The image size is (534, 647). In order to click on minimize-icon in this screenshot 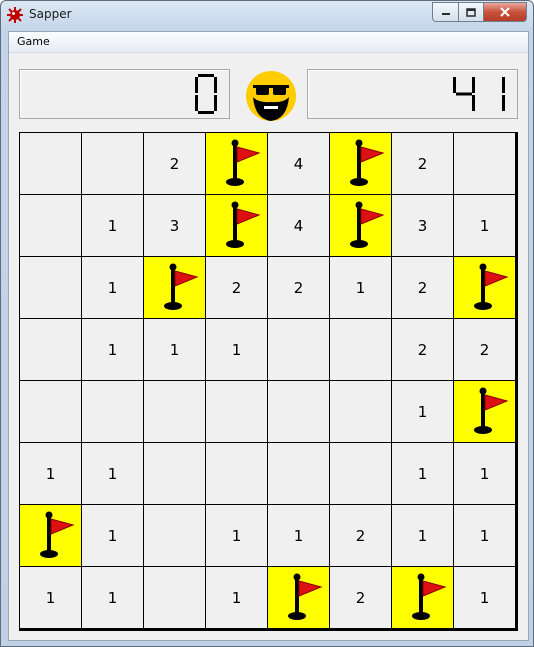, I will do `click(445, 14)`.